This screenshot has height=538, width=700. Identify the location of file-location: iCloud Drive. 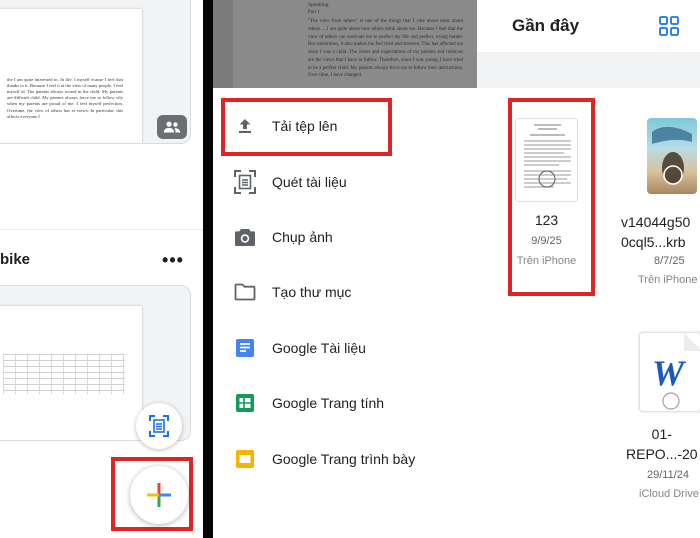
(669, 494).